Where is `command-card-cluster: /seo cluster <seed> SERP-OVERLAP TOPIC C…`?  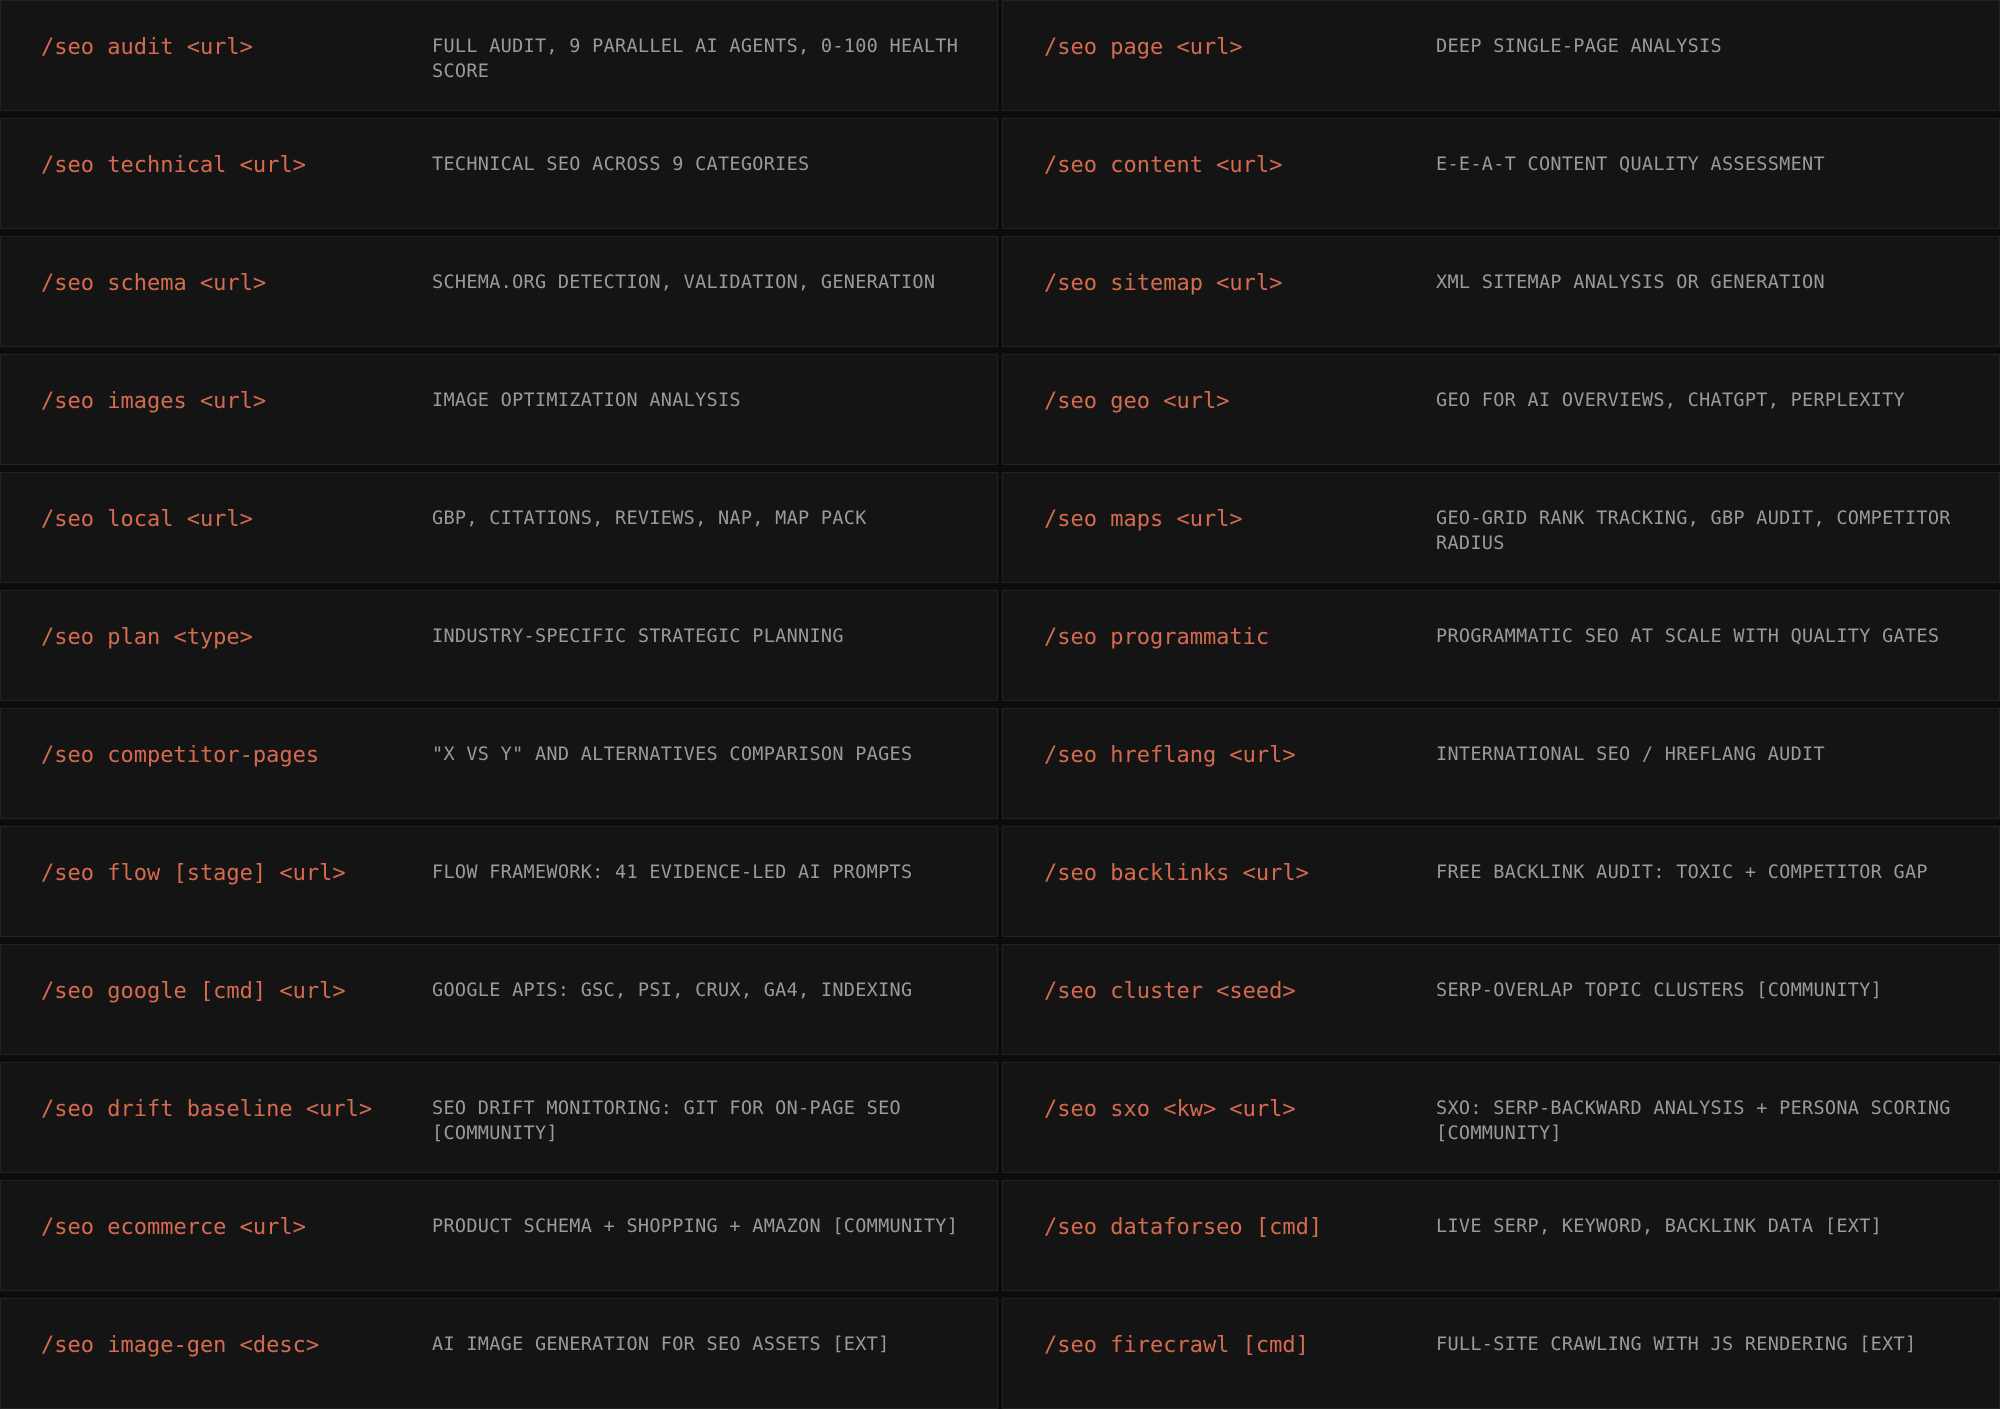 command-card-cluster: /seo cluster <seed> SERP-OVERLAP TOPIC C… is located at coordinates (1501, 999).